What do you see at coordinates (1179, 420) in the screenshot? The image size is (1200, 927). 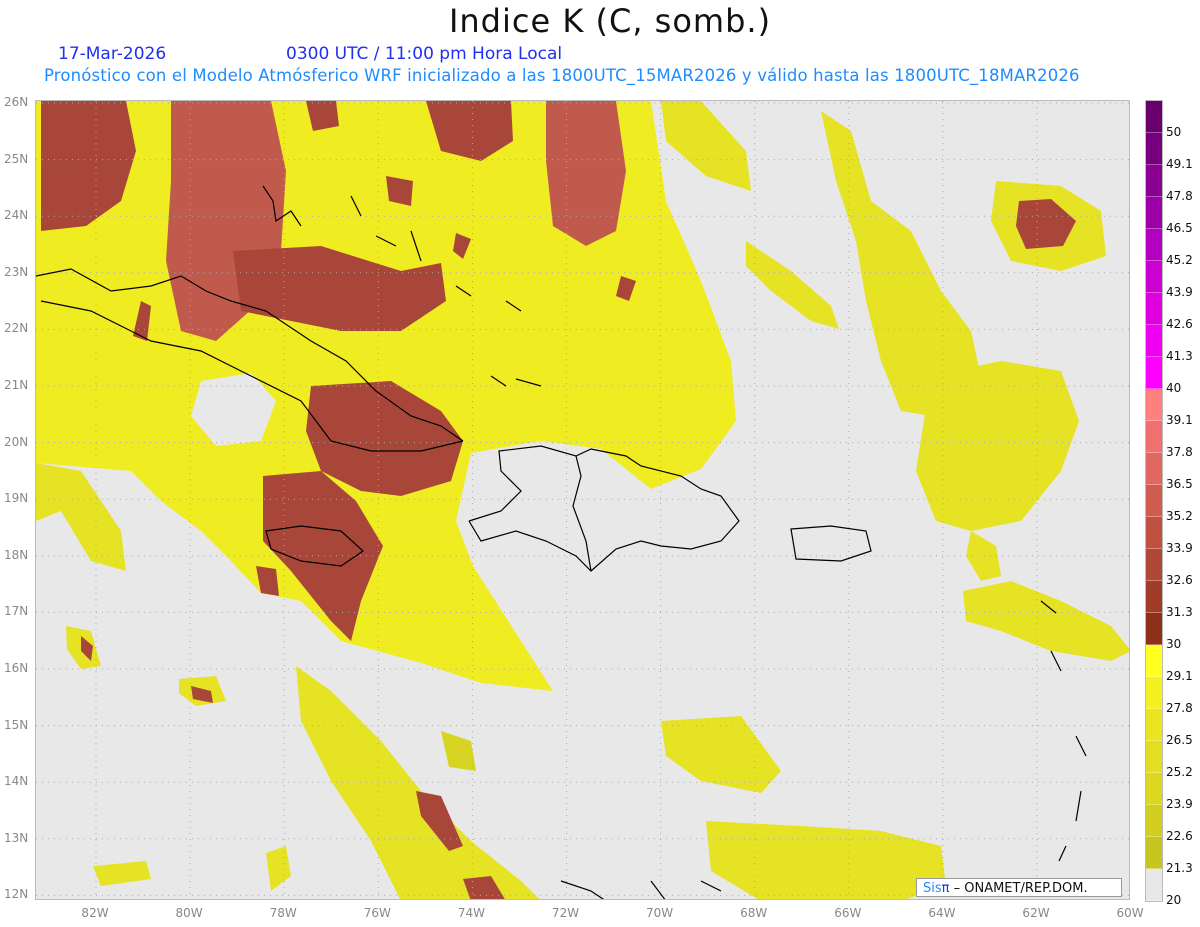 I see `colorbar-label: 39.1` at bounding box center [1179, 420].